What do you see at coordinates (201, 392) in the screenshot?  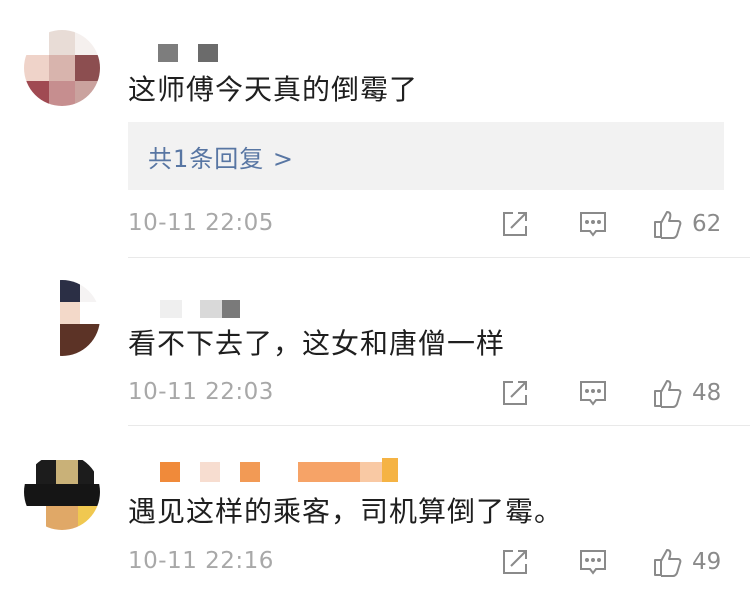 I see `timestamp: 10-11 22:03` at bounding box center [201, 392].